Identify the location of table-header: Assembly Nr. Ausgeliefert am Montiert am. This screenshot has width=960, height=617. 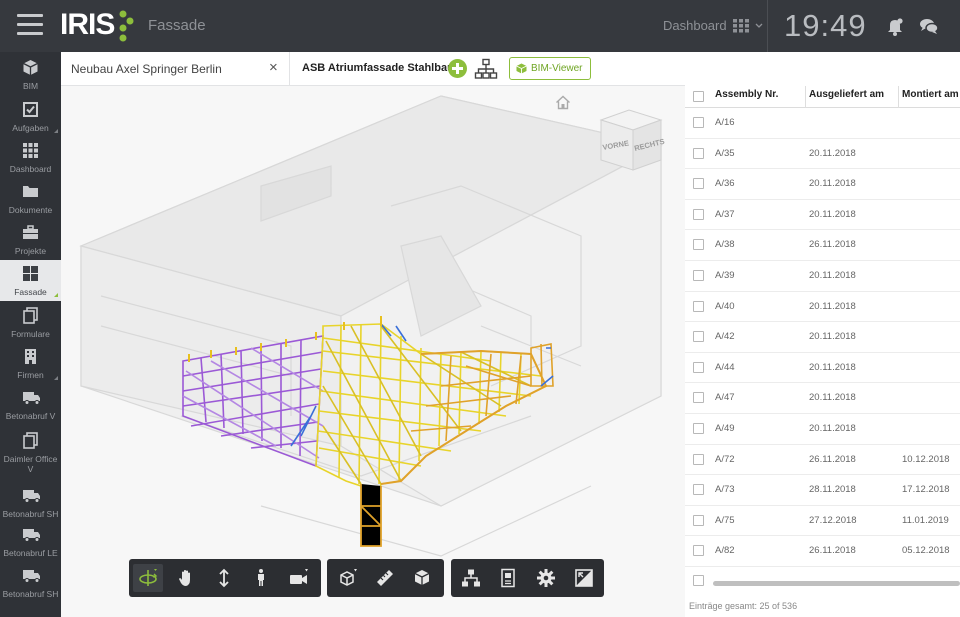
(822, 97).